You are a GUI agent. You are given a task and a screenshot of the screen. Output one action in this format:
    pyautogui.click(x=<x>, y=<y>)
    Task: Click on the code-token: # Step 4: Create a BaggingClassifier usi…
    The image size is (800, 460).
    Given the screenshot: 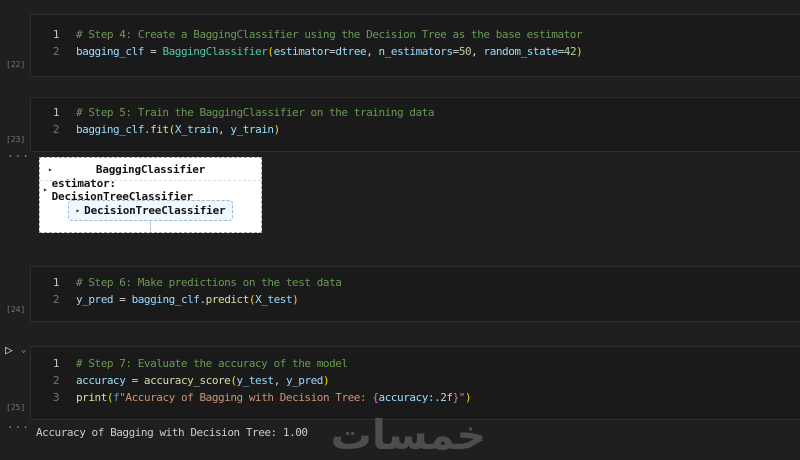 What is the action you would take?
    pyautogui.click(x=329, y=34)
    